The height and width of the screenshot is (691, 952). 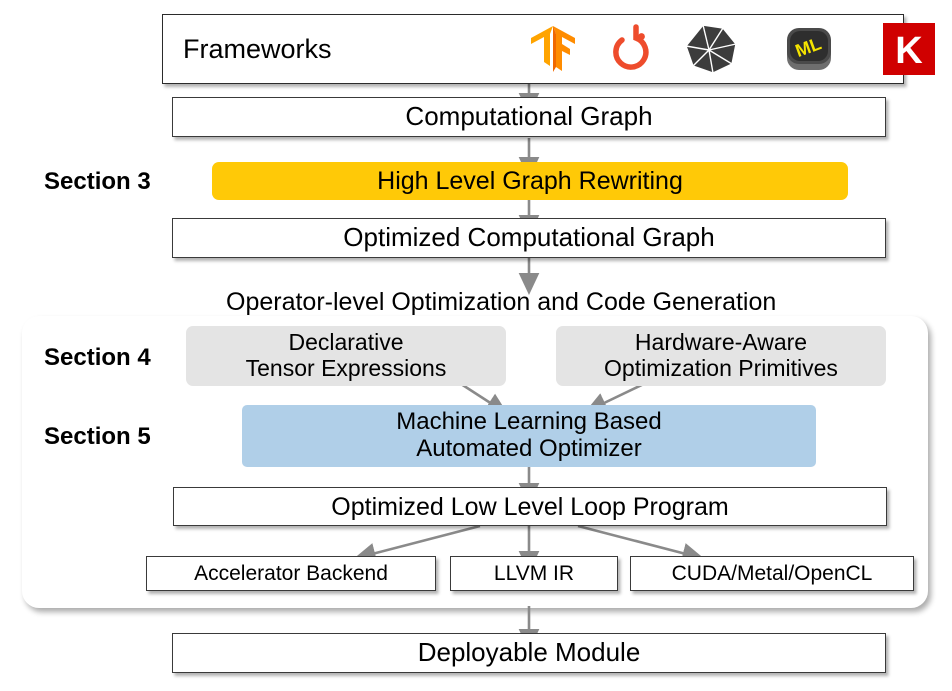 I want to click on cuda-metal-opencl-label: CUDA/Metal/OpenCL, so click(x=772, y=573).